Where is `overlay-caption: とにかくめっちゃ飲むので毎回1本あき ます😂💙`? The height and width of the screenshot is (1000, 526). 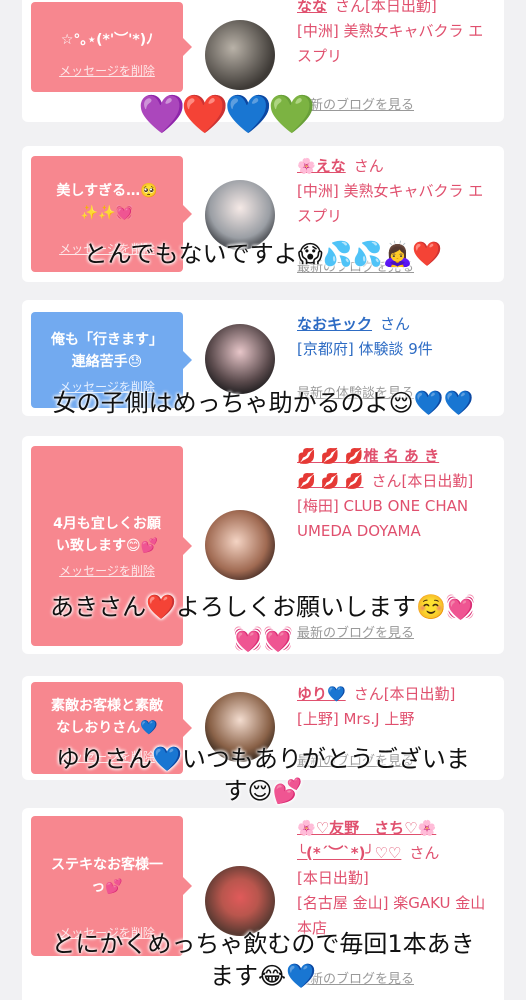 overlay-caption: とにかくめっちゃ飲むので毎回1本あき ます😂💙 is located at coordinates (263, 960).